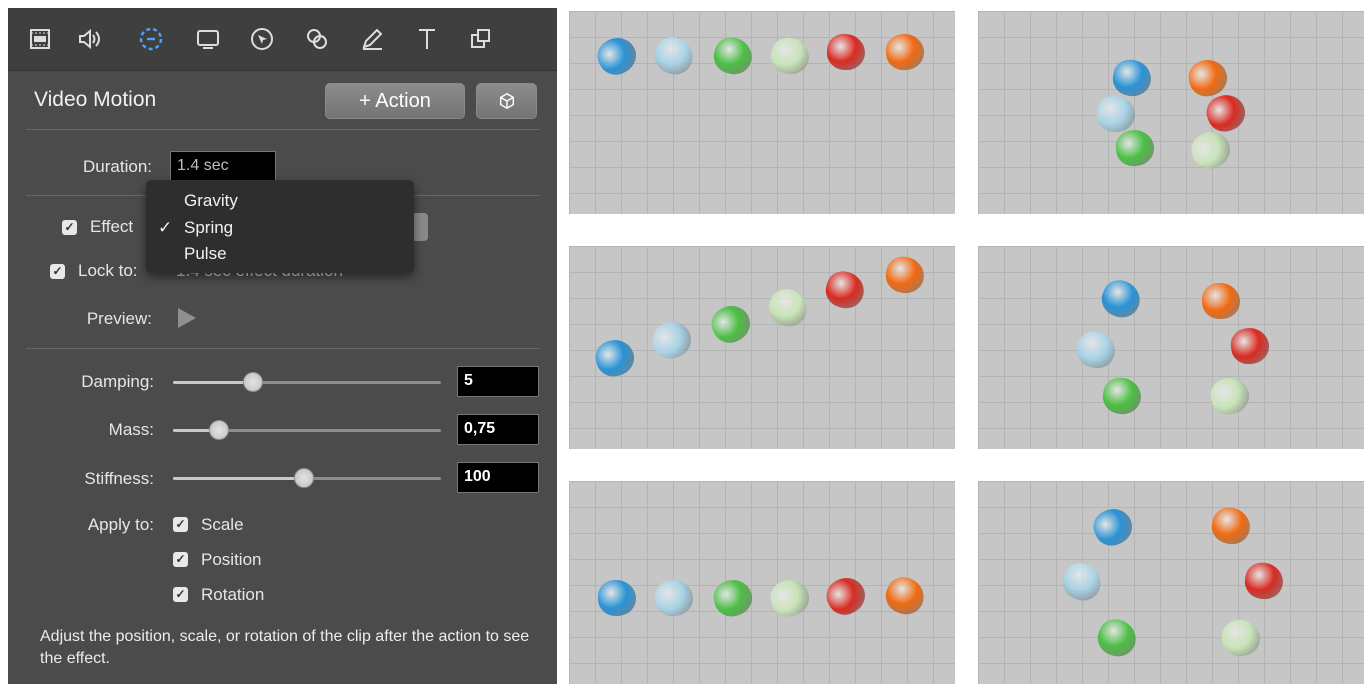  What do you see at coordinates (480, 39) in the screenshot?
I see `transform-icon` at bounding box center [480, 39].